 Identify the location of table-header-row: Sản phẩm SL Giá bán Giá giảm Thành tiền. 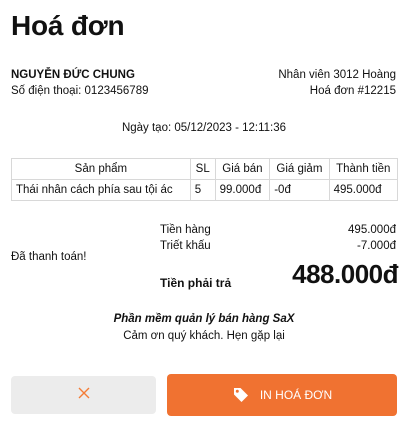
(205, 169).